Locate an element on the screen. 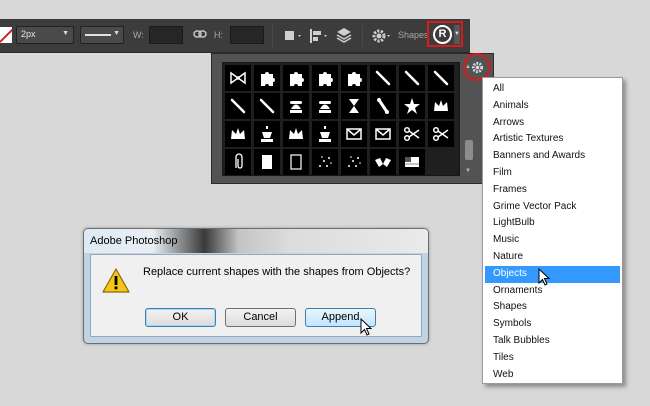 This screenshot has height=406, width=650. menu-item-film: Film is located at coordinates (552, 173).